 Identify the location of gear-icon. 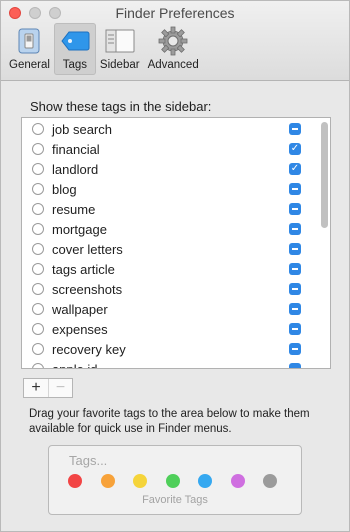
(173, 41).